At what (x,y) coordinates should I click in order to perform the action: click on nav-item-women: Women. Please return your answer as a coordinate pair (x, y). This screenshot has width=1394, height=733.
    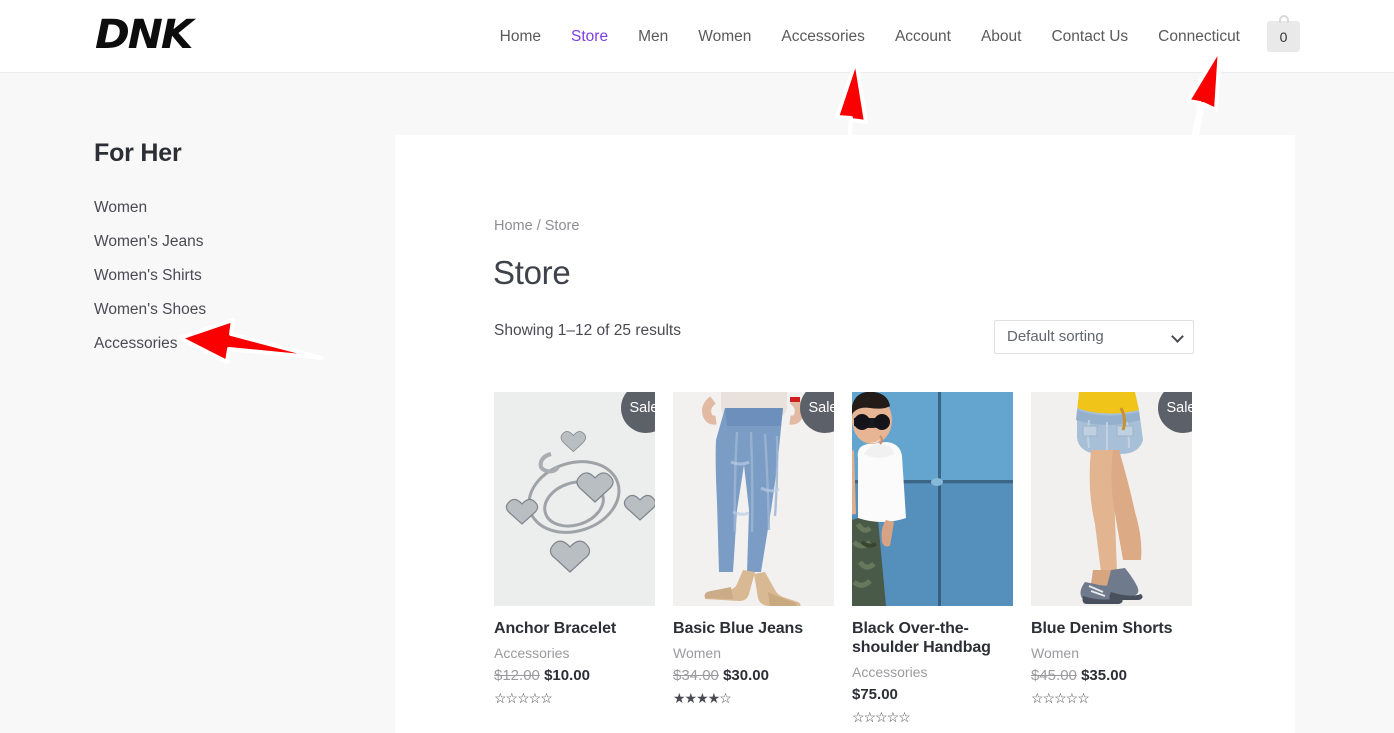
    Looking at the image, I should click on (724, 36).